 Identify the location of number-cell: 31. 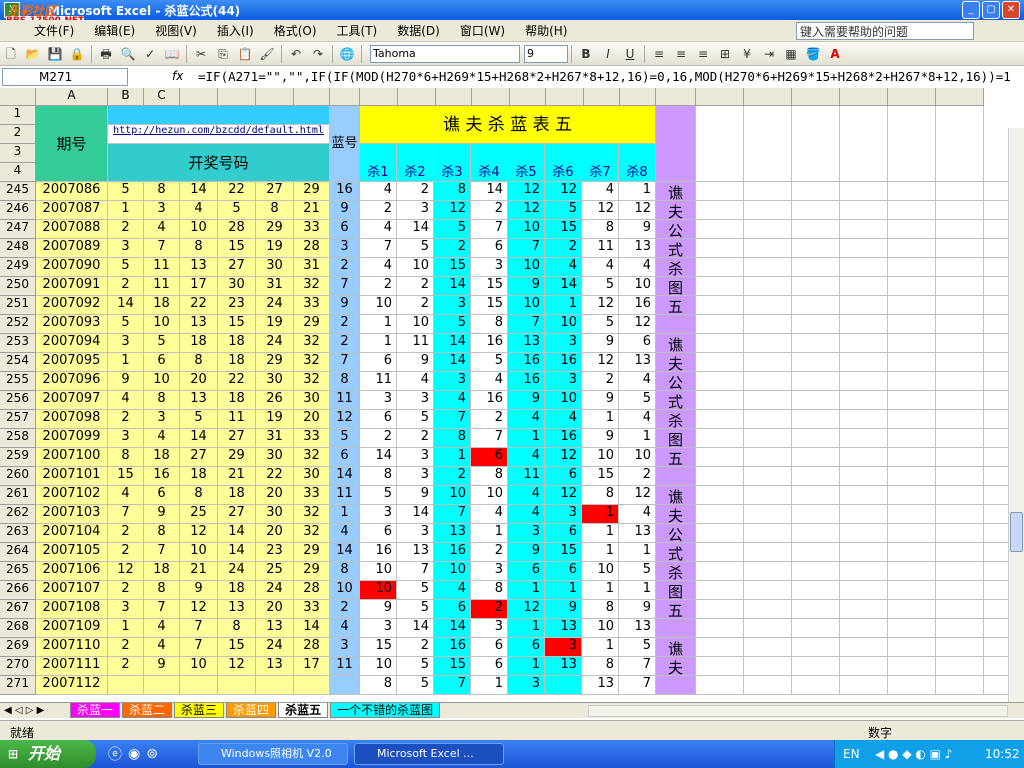
(312, 267).